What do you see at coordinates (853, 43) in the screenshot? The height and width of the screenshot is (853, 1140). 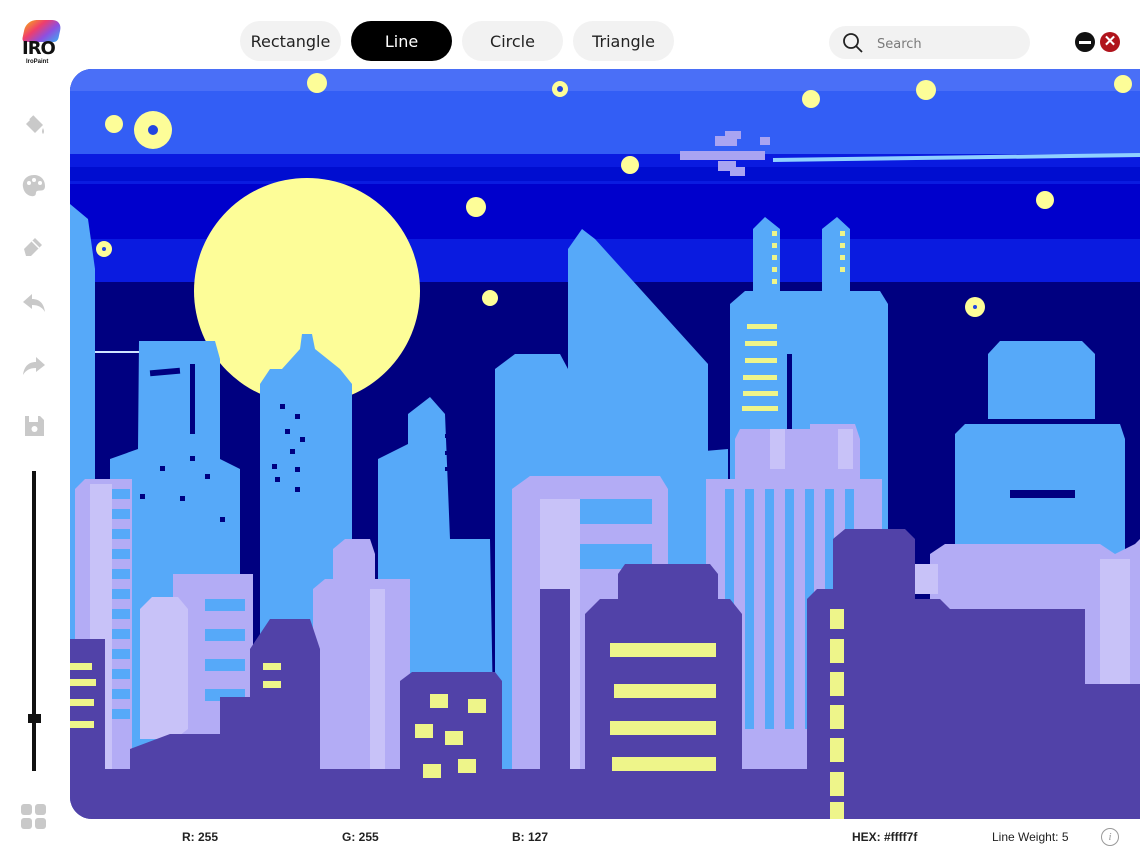 I see `search-icon` at bounding box center [853, 43].